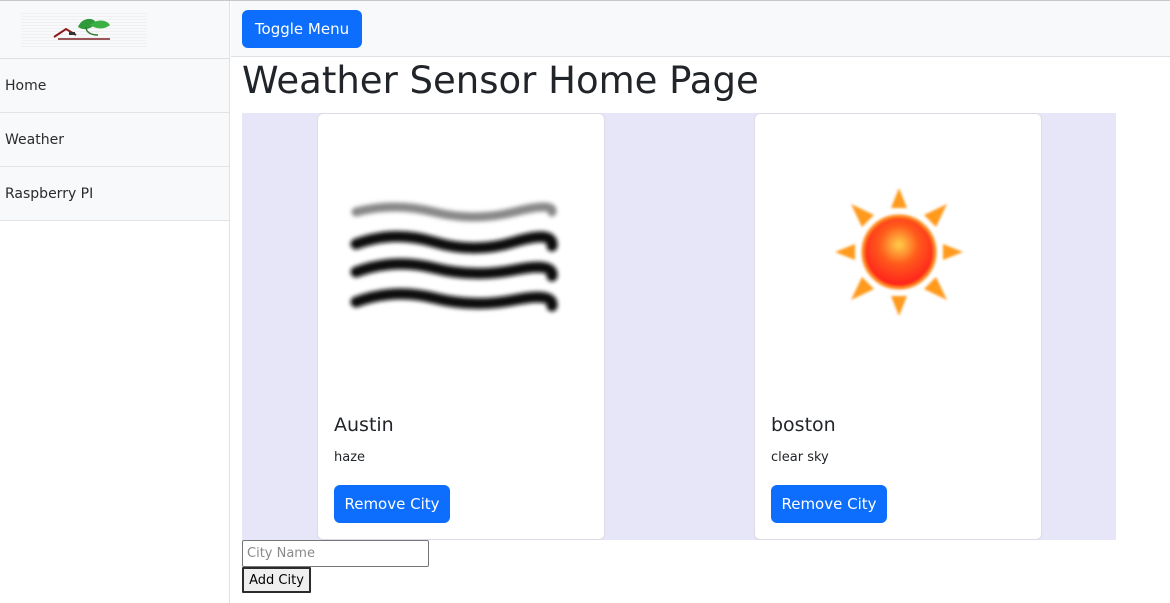  I want to click on haze-icon, so click(454, 257).